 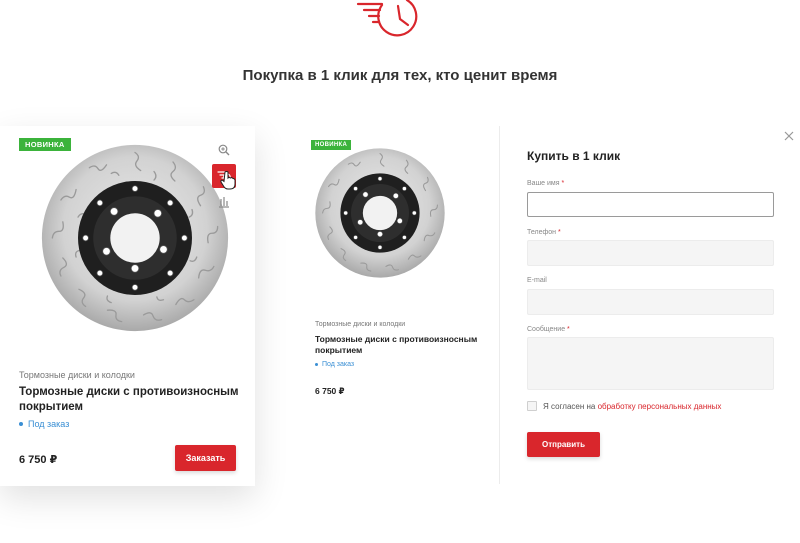 I want to click on availability-label: Под заказ, so click(x=49, y=424).